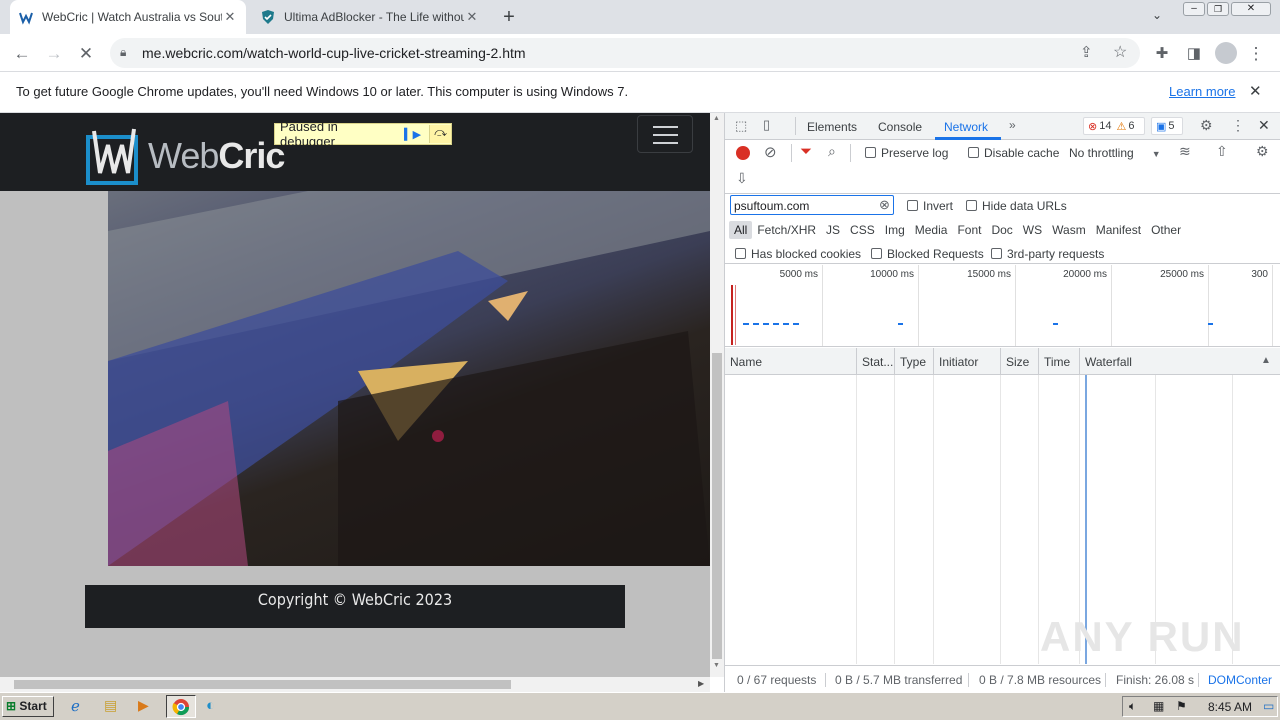  What do you see at coordinates (1194, 9) in the screenshot?
I see `minimize-button: –` at bounding box center [1194, 9].